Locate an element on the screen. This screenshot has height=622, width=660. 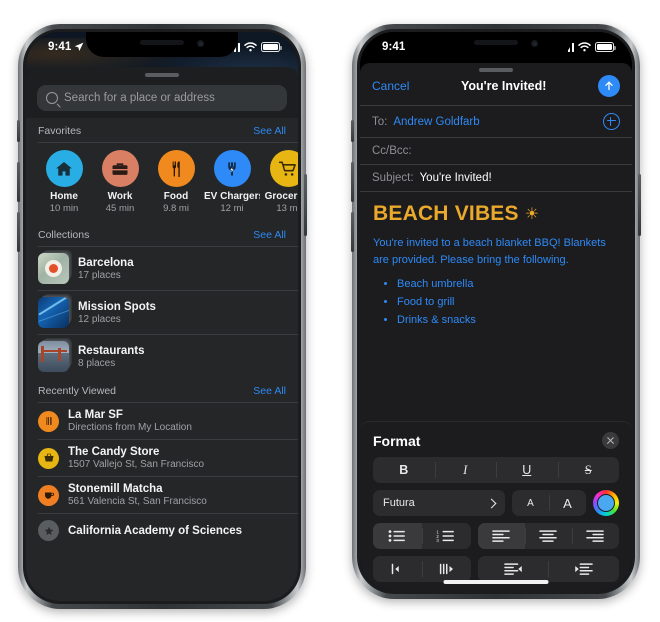
subject-value: You're Invited! is located at coordinates (456, 178).